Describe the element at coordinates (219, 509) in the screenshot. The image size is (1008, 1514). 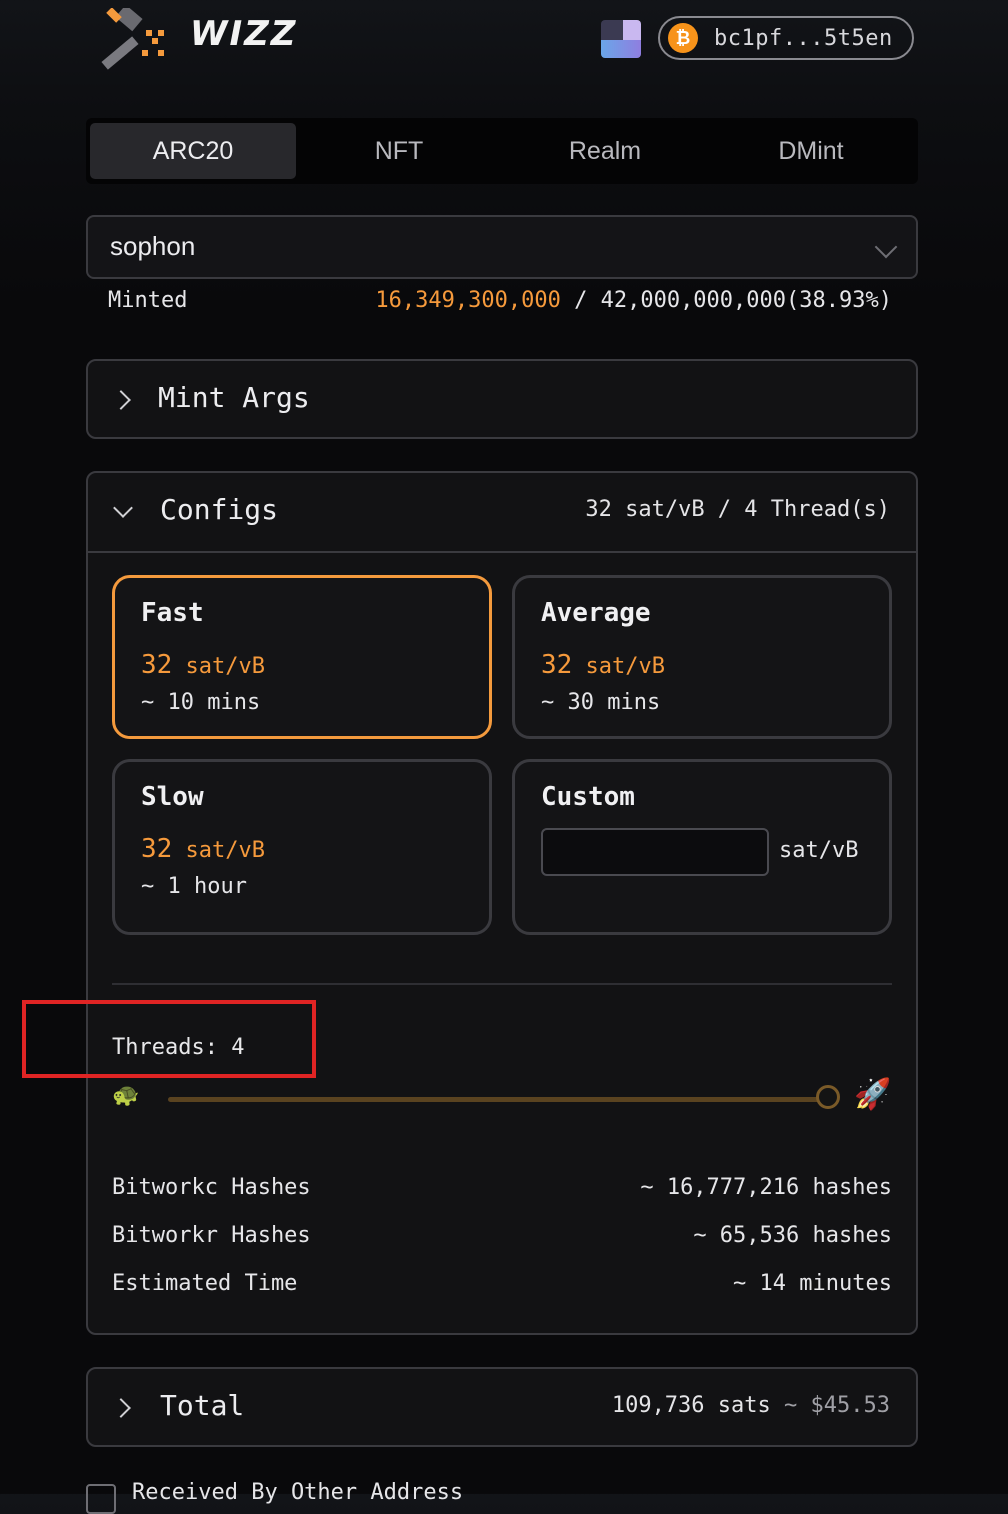
I see `configs-title: Configs` at that location.